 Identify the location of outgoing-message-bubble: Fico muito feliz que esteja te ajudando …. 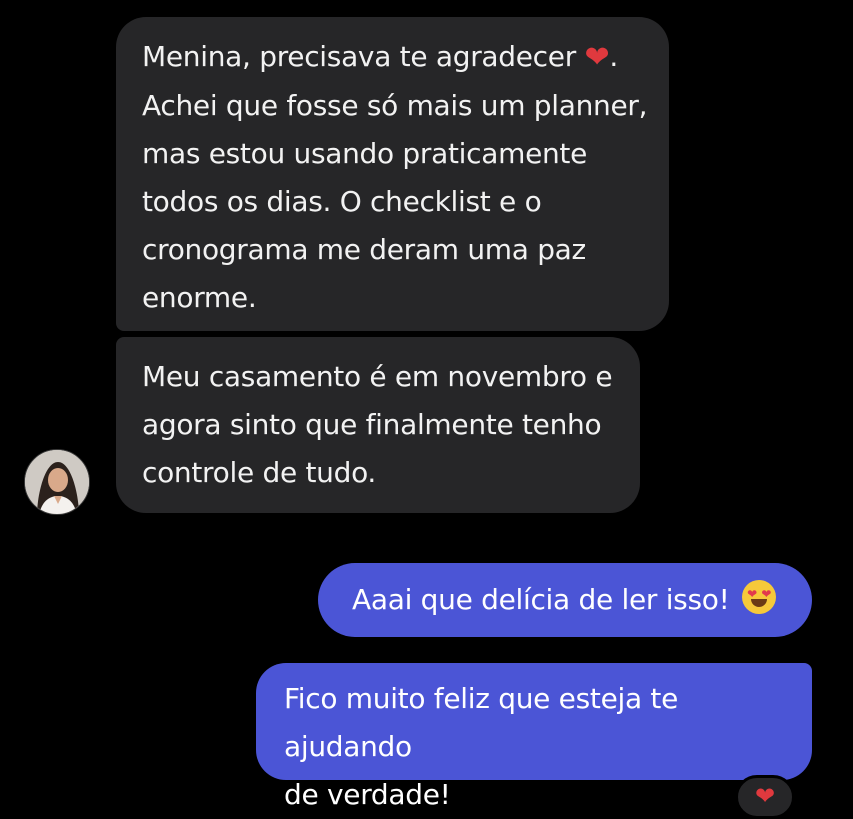
(534, 737).